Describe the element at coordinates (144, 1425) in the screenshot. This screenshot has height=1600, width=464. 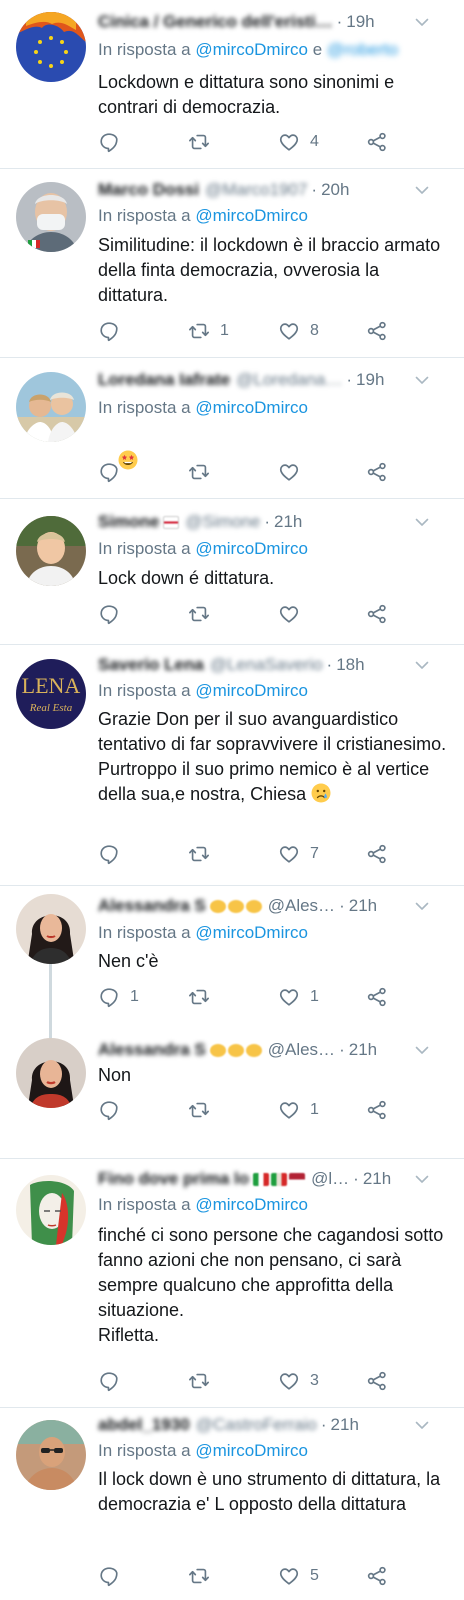
I see `author-name: abdel_1930` at that location.